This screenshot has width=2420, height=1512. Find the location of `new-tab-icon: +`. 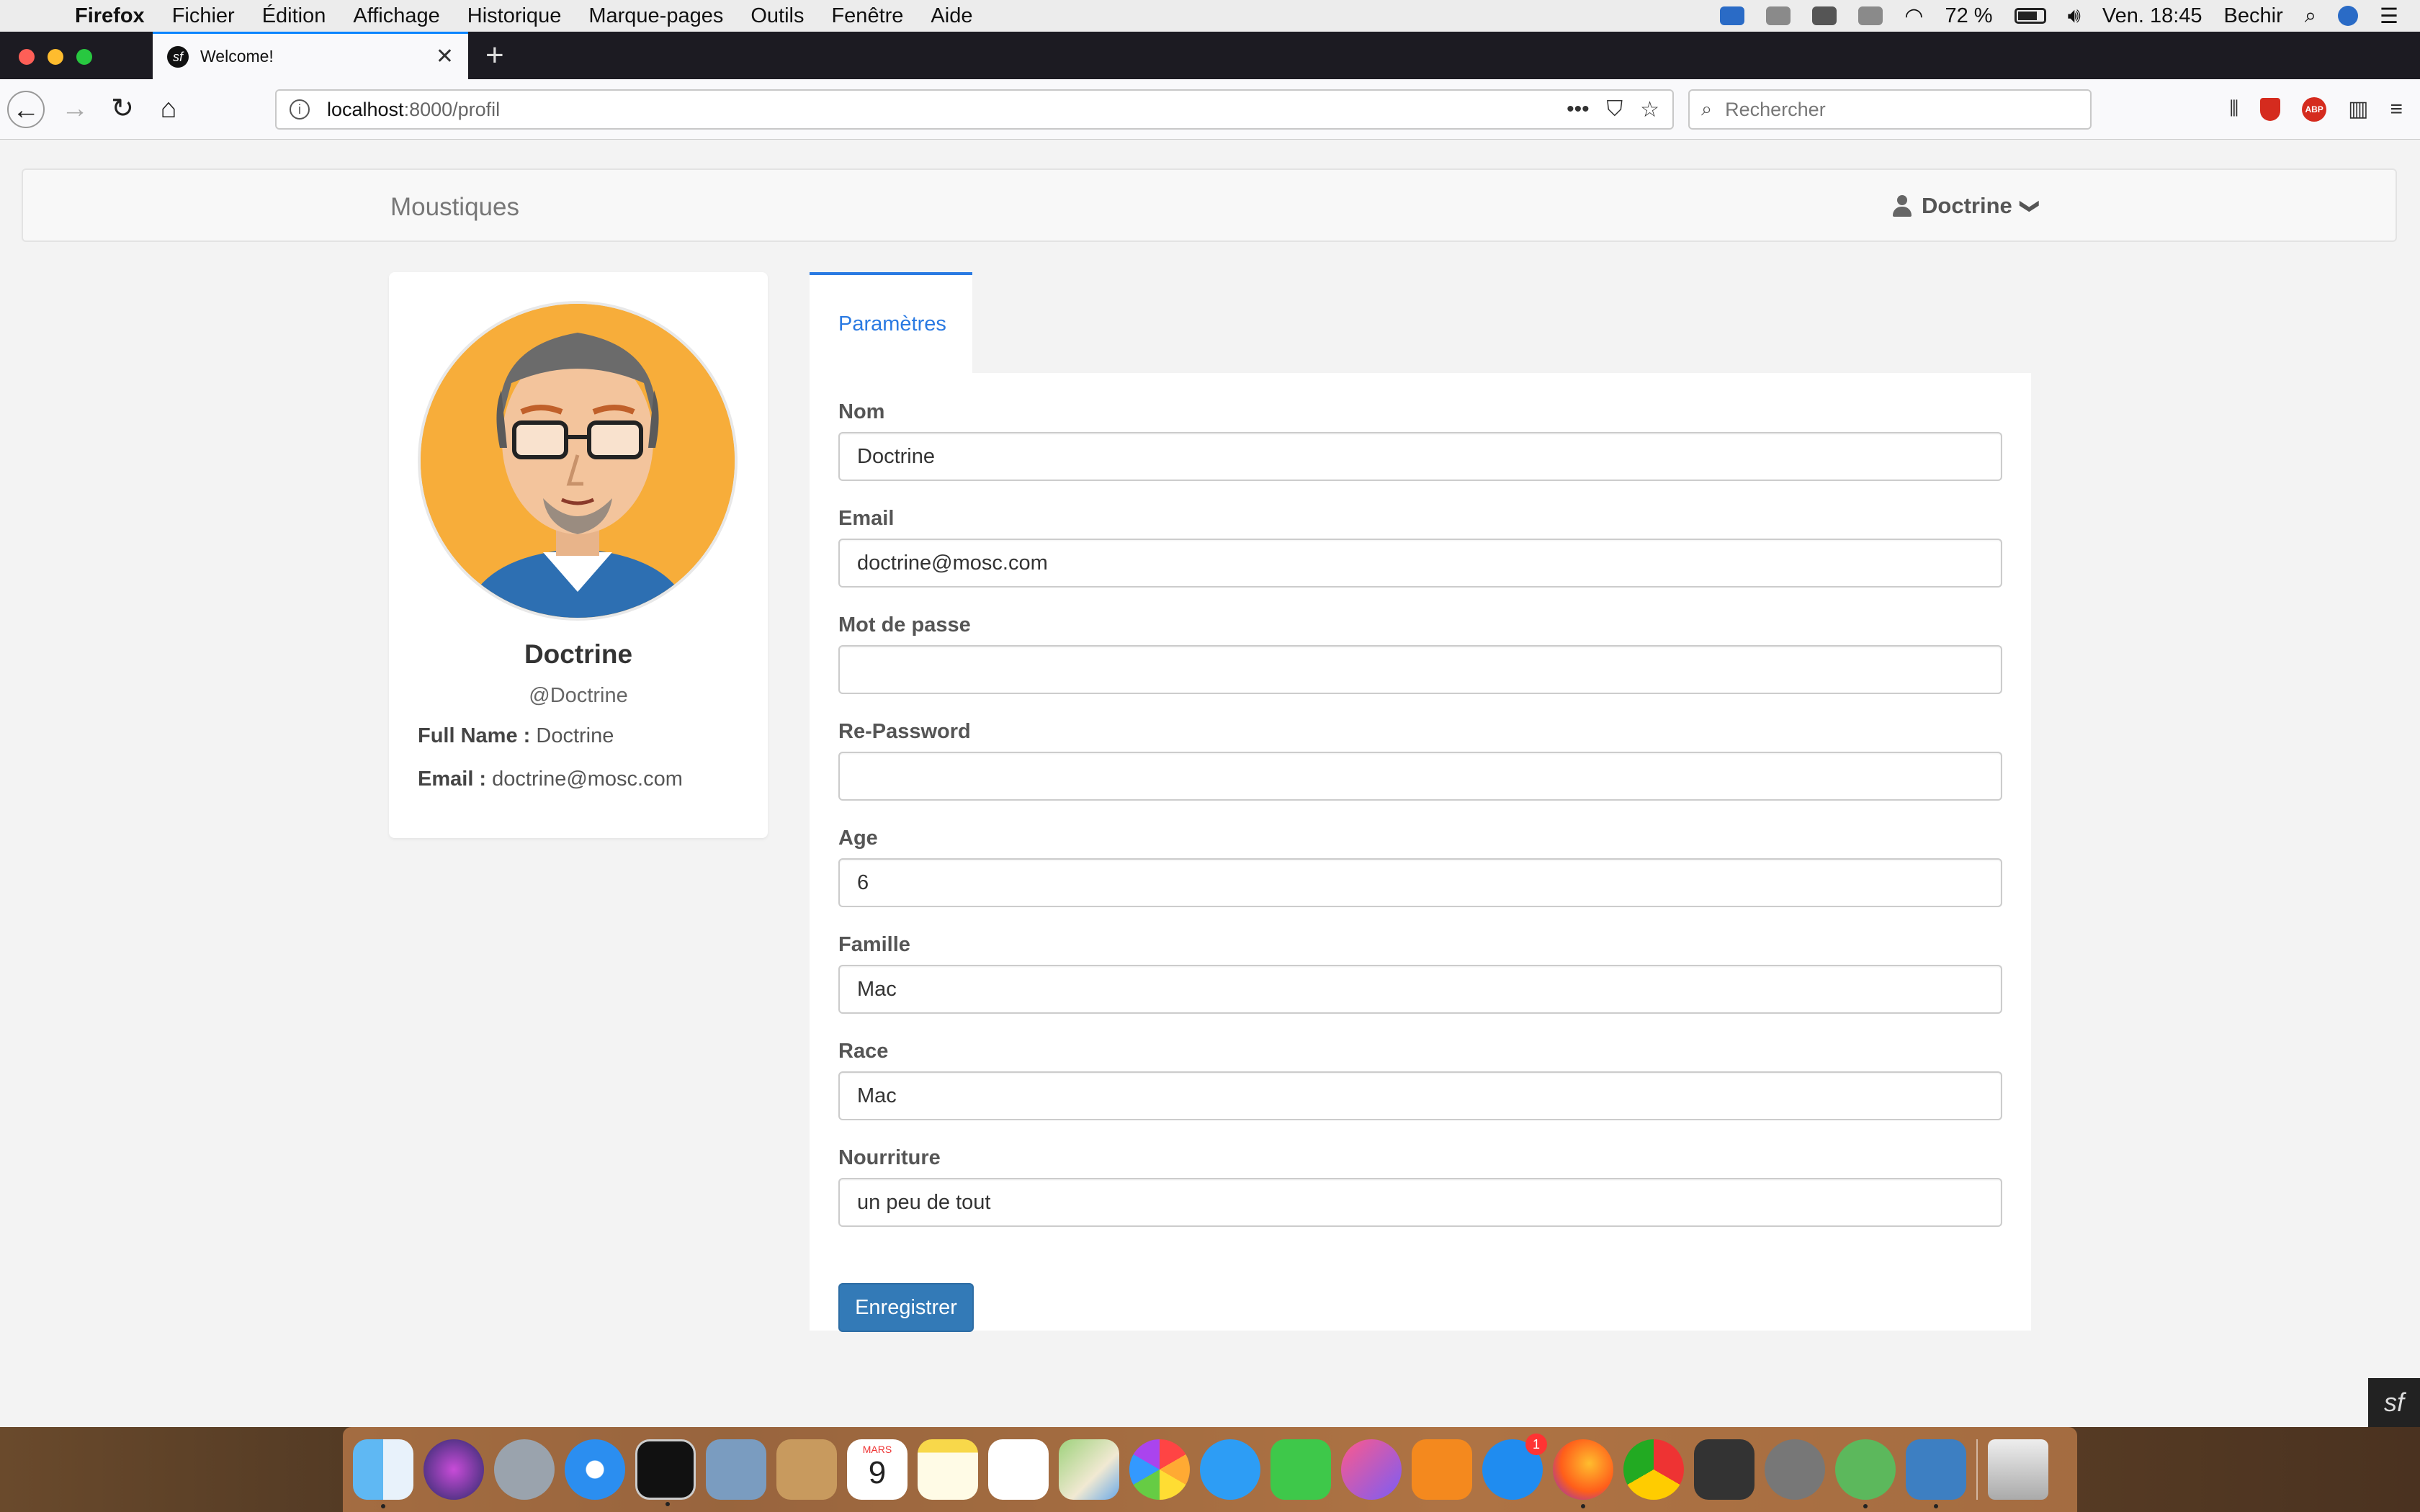

new-tab-icon: + is located at coordinates (494, 55).